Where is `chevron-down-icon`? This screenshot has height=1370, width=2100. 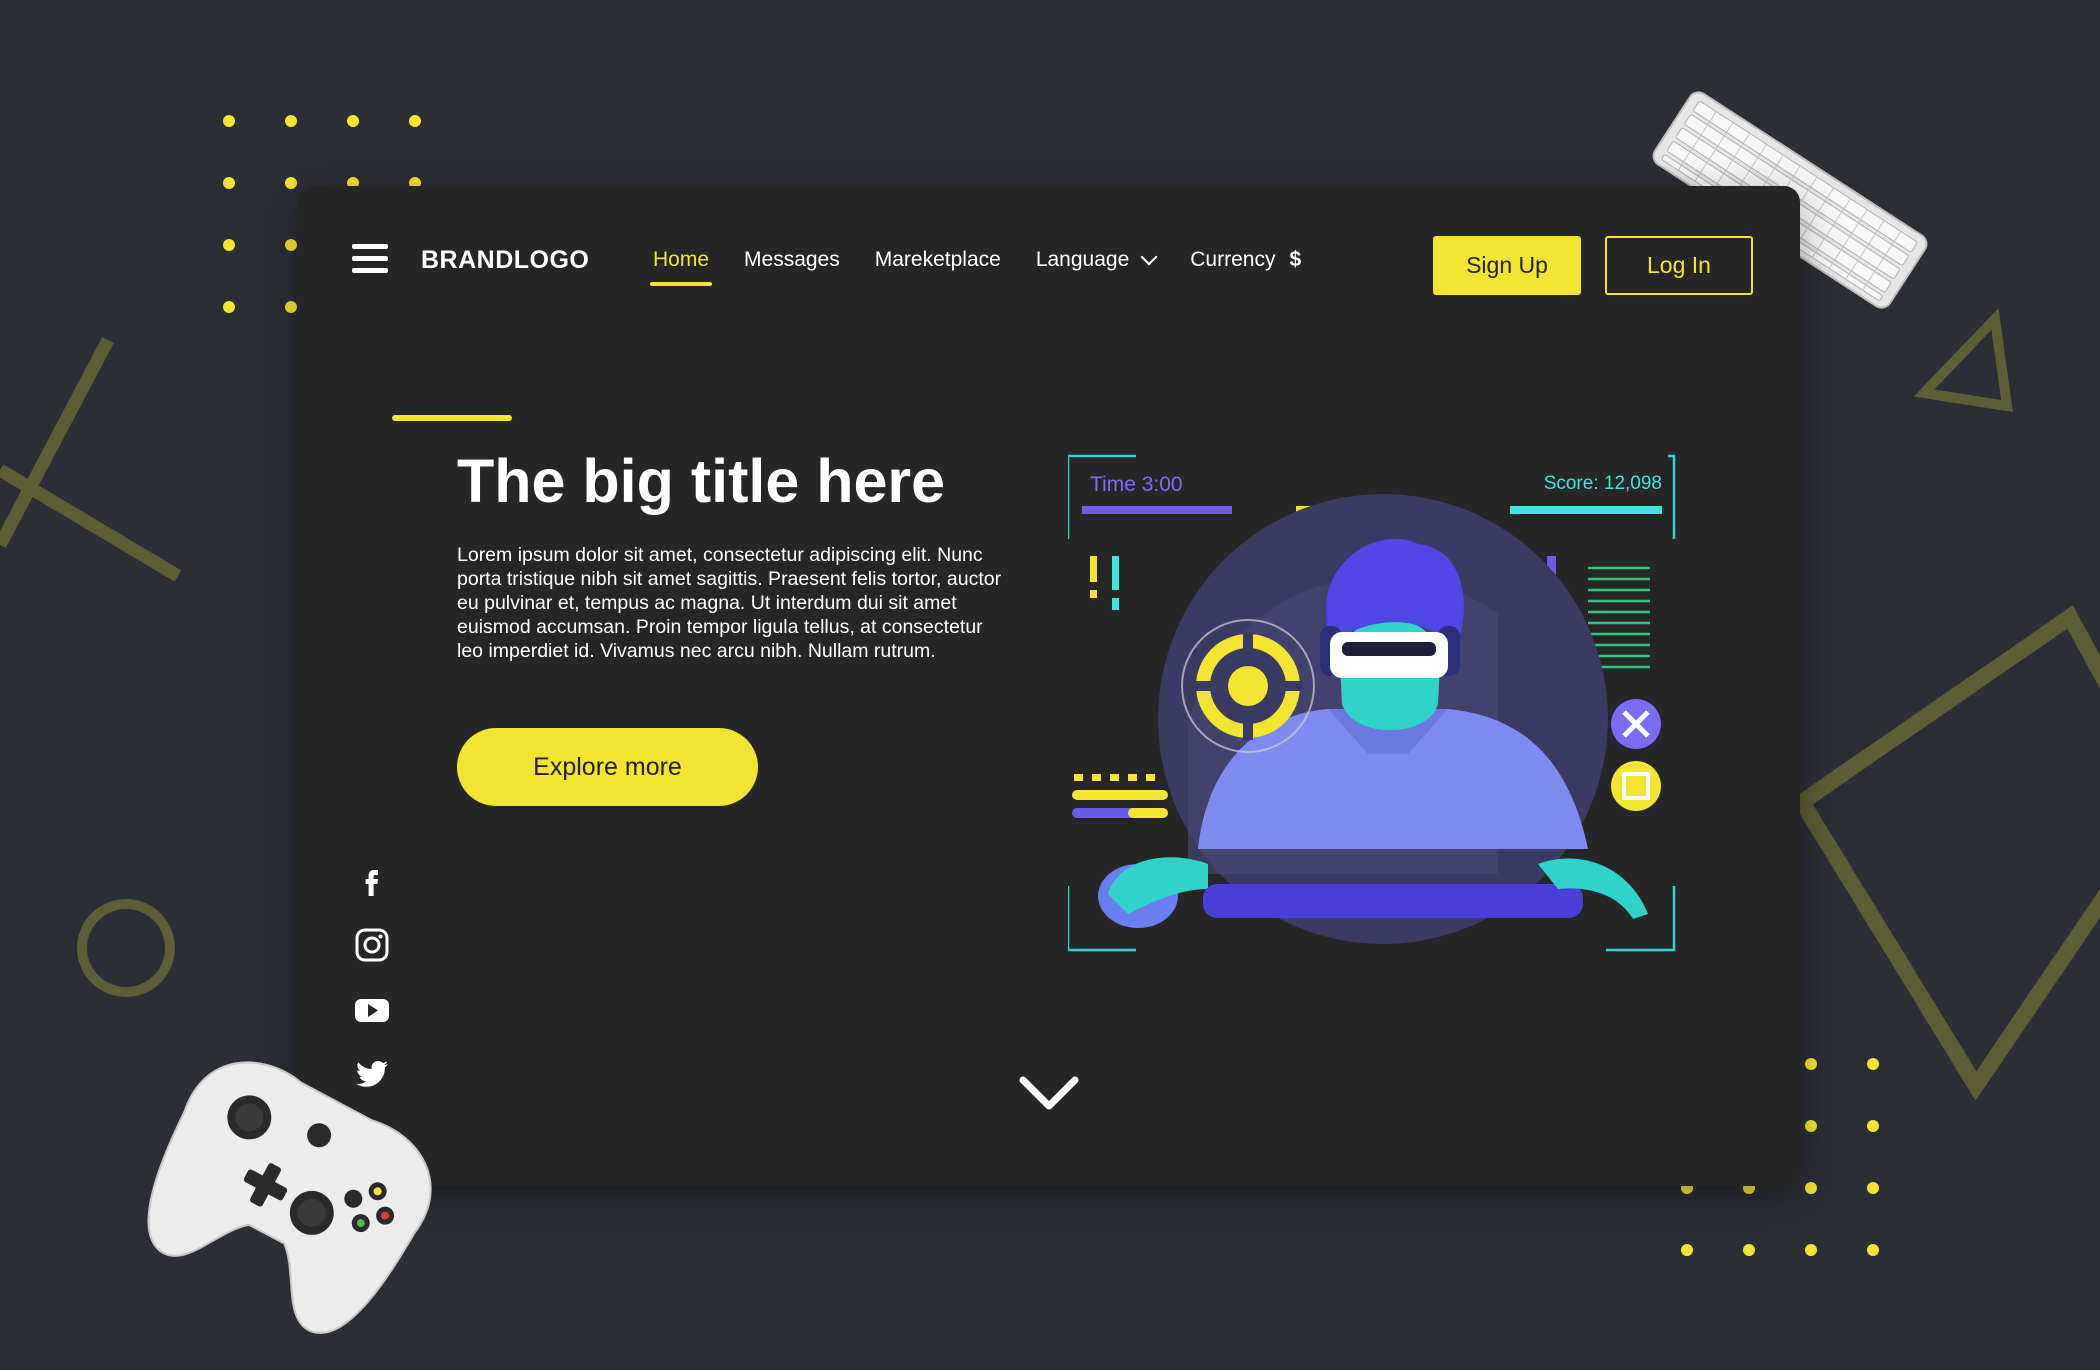
chevron-down-icon is located at coordinates (1149, 256).